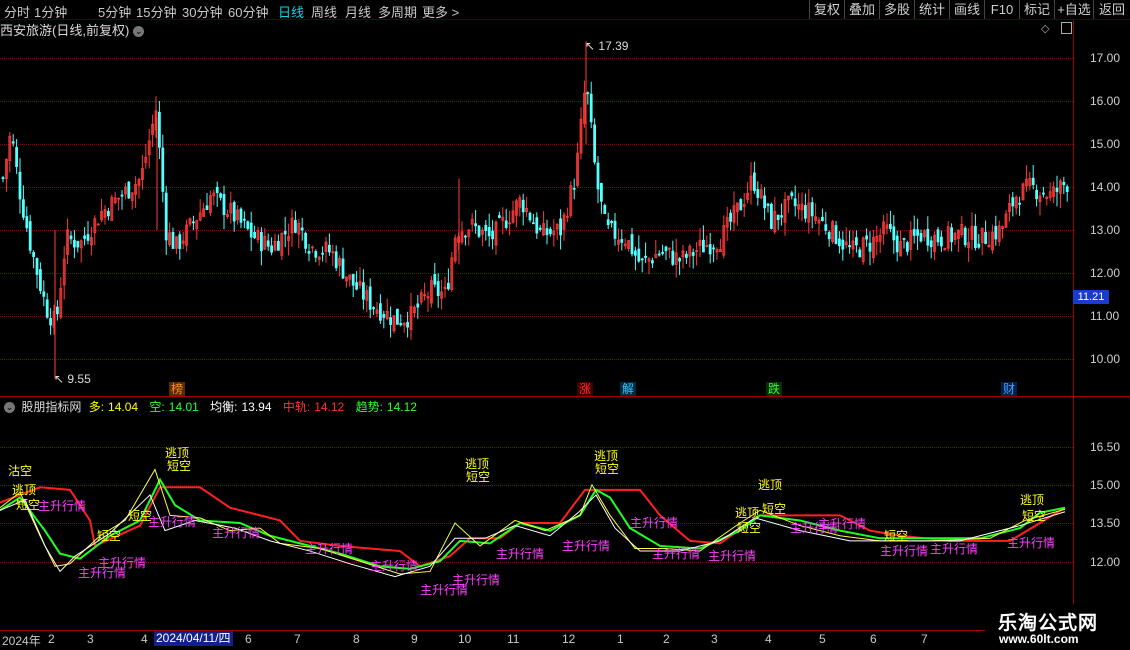  What do you see at coordinates (873, 639) in the screenshot?
I see `x-axis-label: 6` at bounding box center [873, 639].